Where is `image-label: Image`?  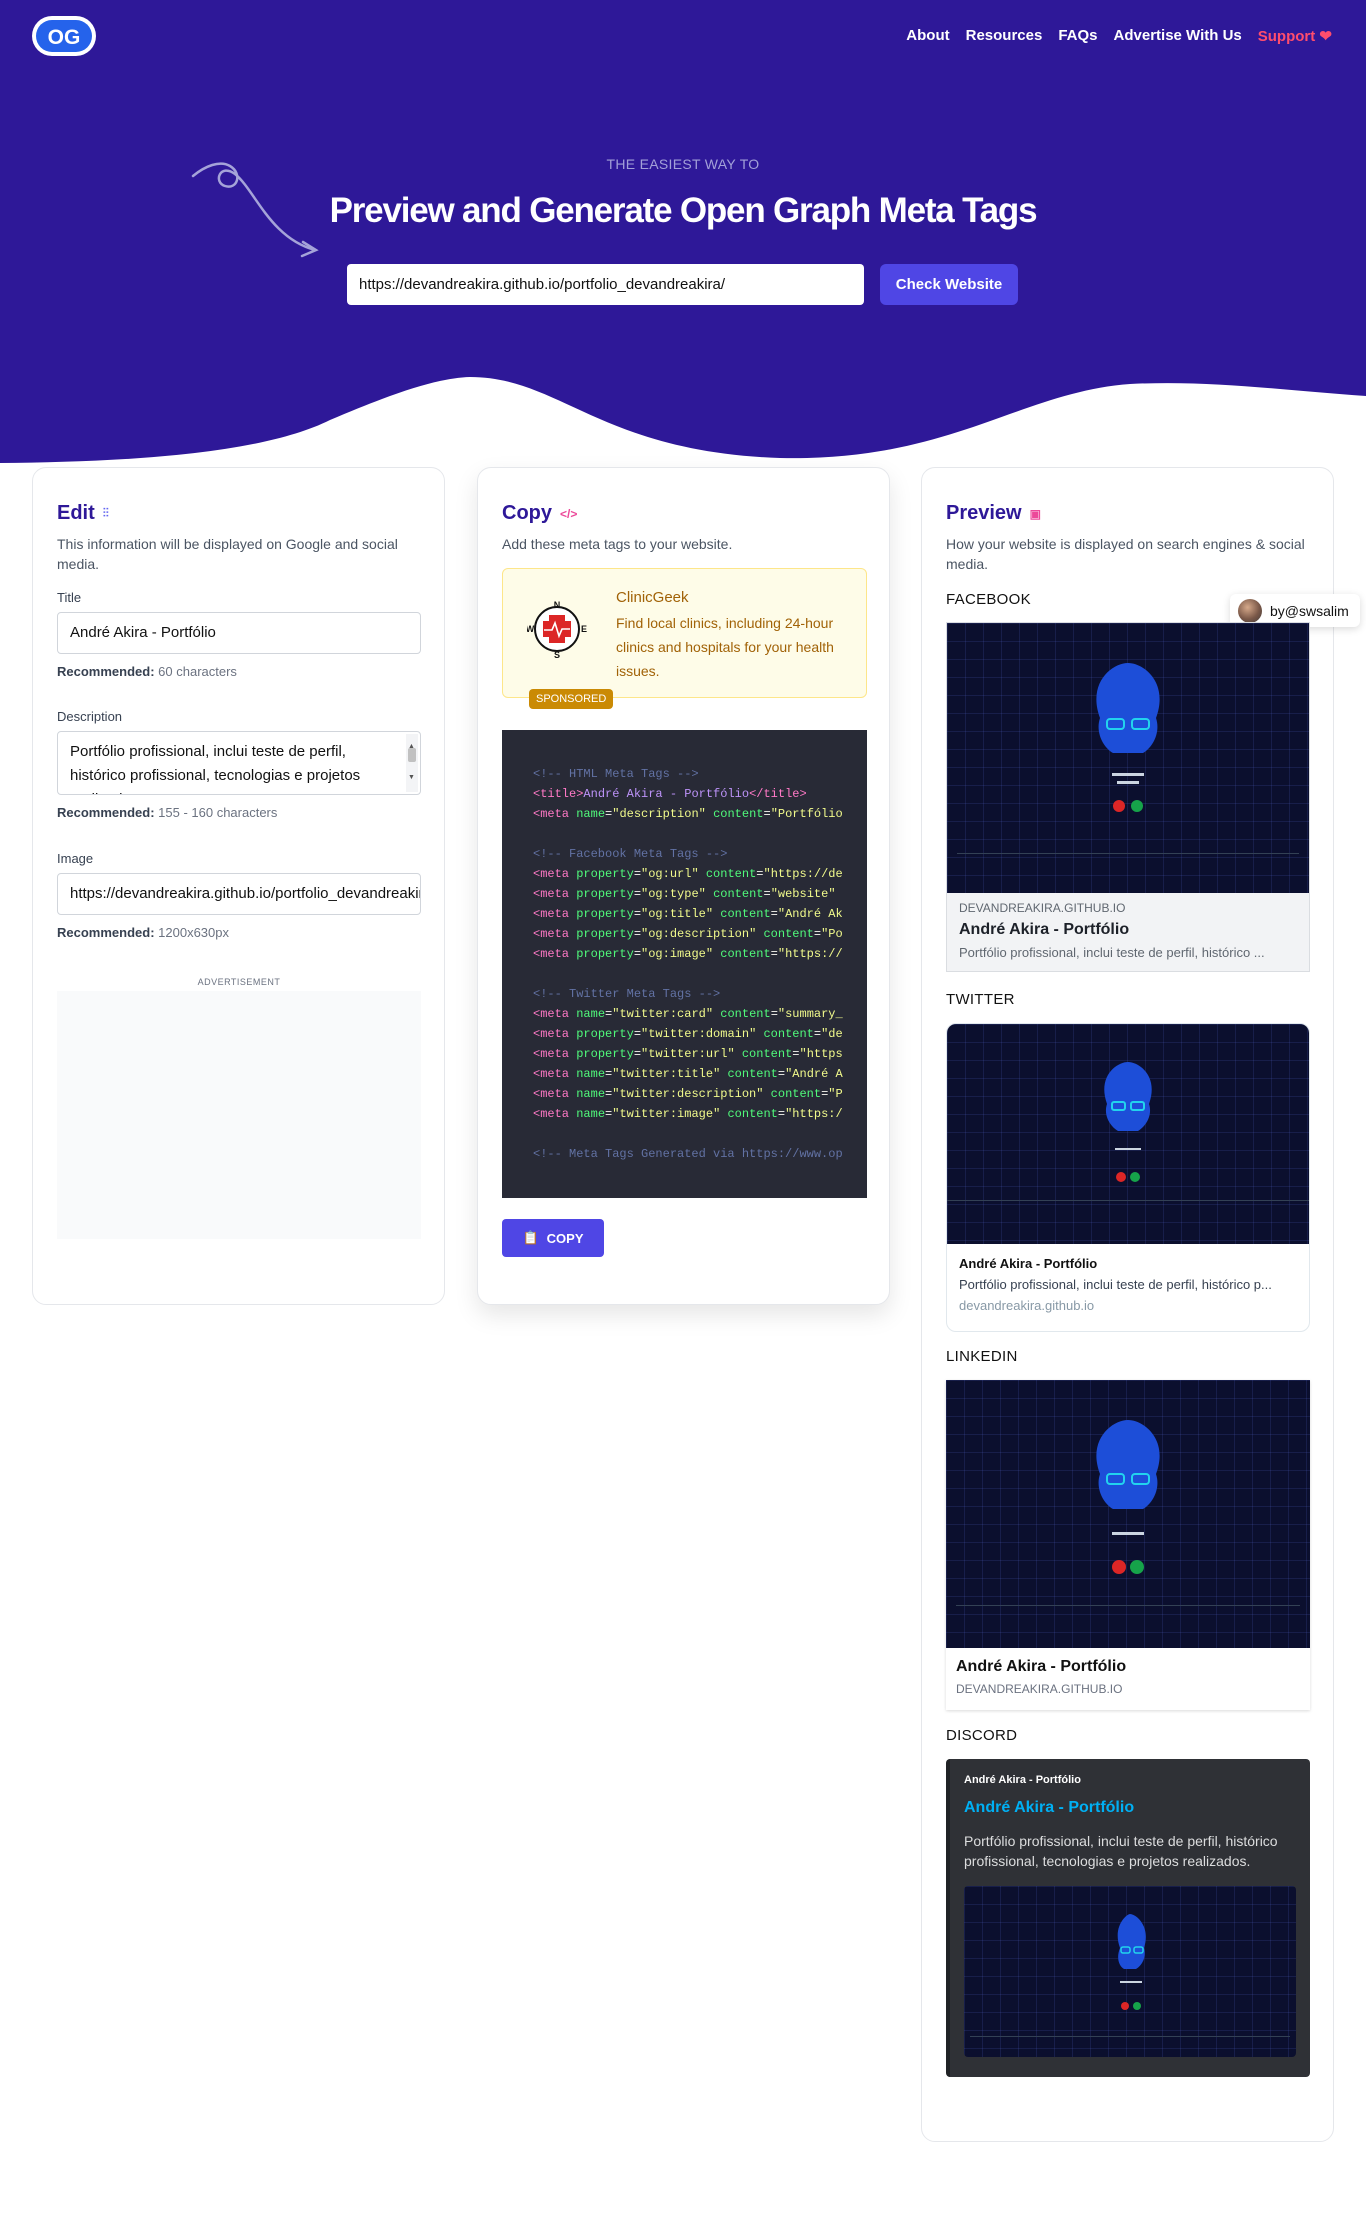 image-label: Image is located at coordinates (75, 858).